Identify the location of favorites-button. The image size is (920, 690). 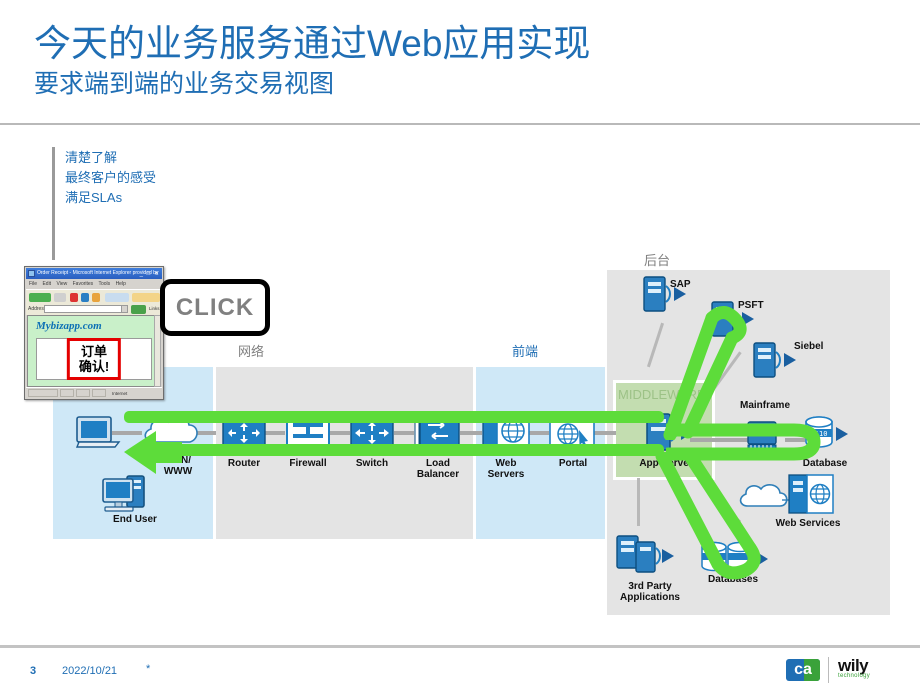
(146, 297).